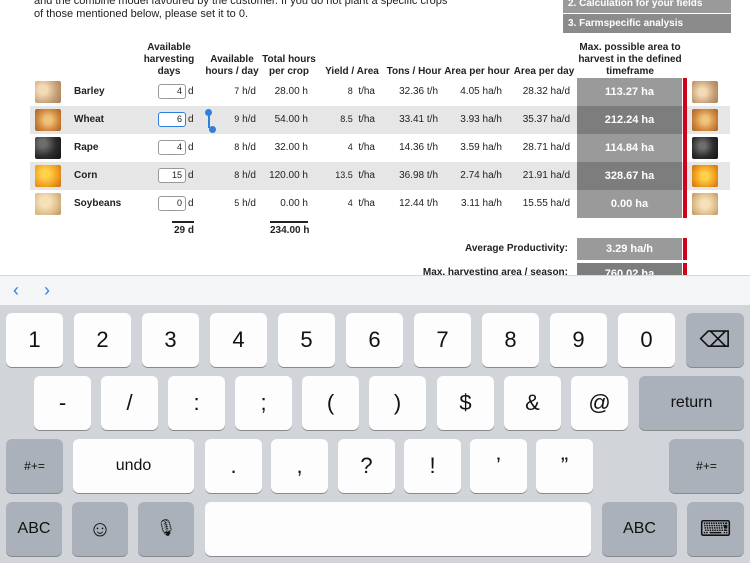 This screenshot has height=563, width=750. Describe the element at coordinates (715, 340) in the screenshot. I see `delete-key-icon: ⌫` at that location.